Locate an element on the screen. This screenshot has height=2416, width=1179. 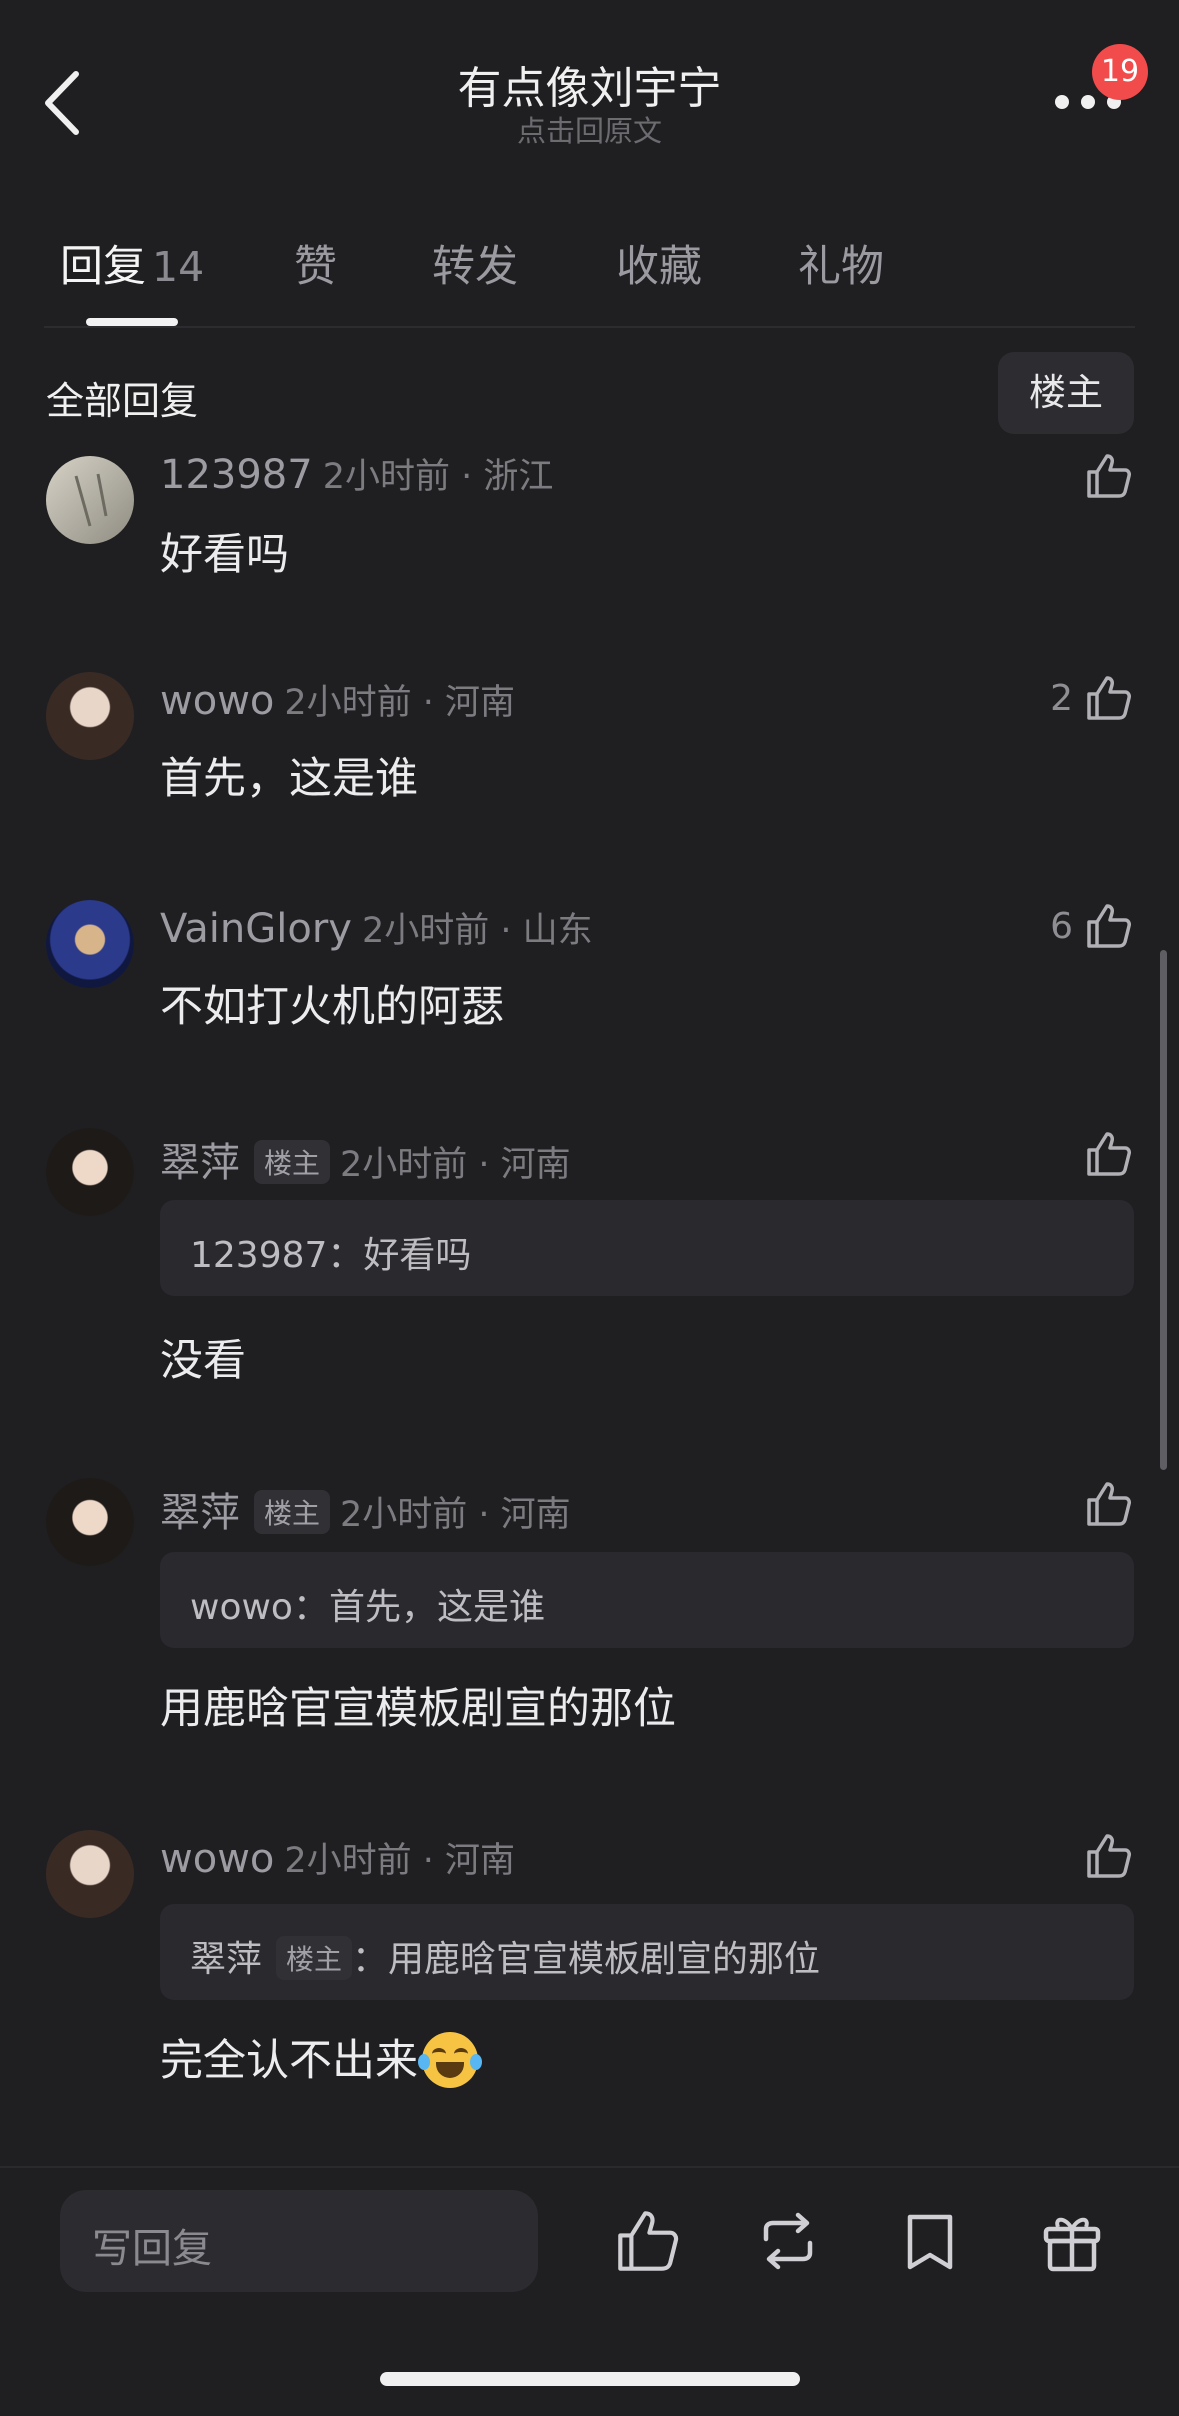
quoted-reply: 123987：好看吗 is located at coordinates (647, 1248).